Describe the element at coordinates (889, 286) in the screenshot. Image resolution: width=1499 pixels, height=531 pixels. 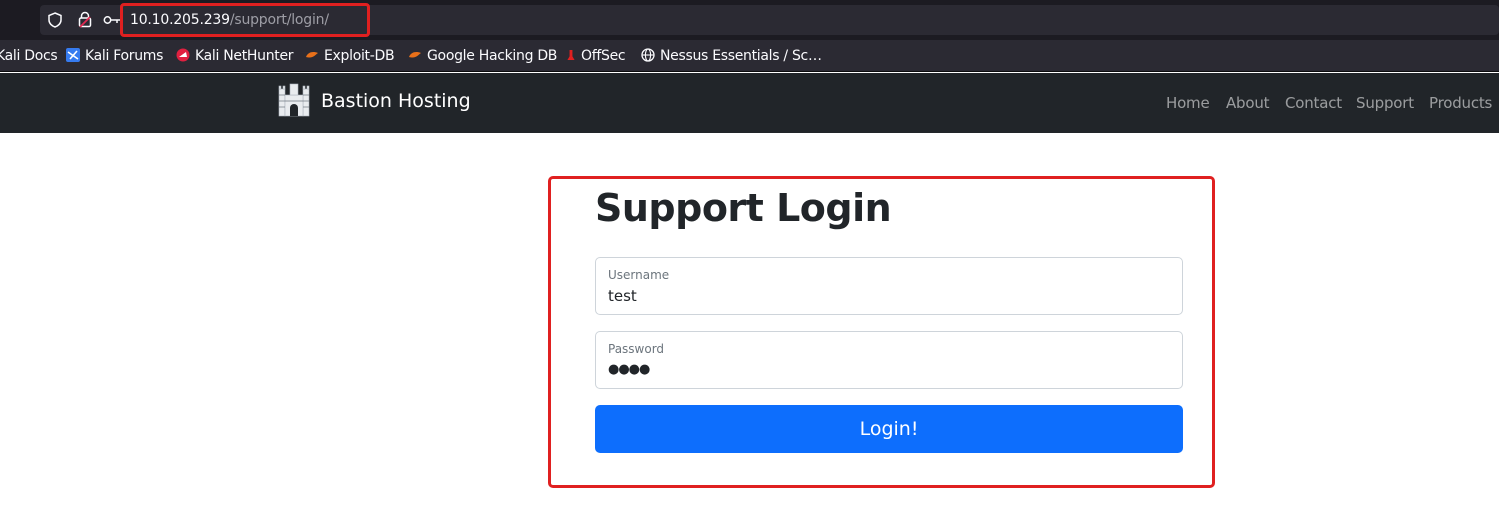
I see `username-field: Username test` at that location.